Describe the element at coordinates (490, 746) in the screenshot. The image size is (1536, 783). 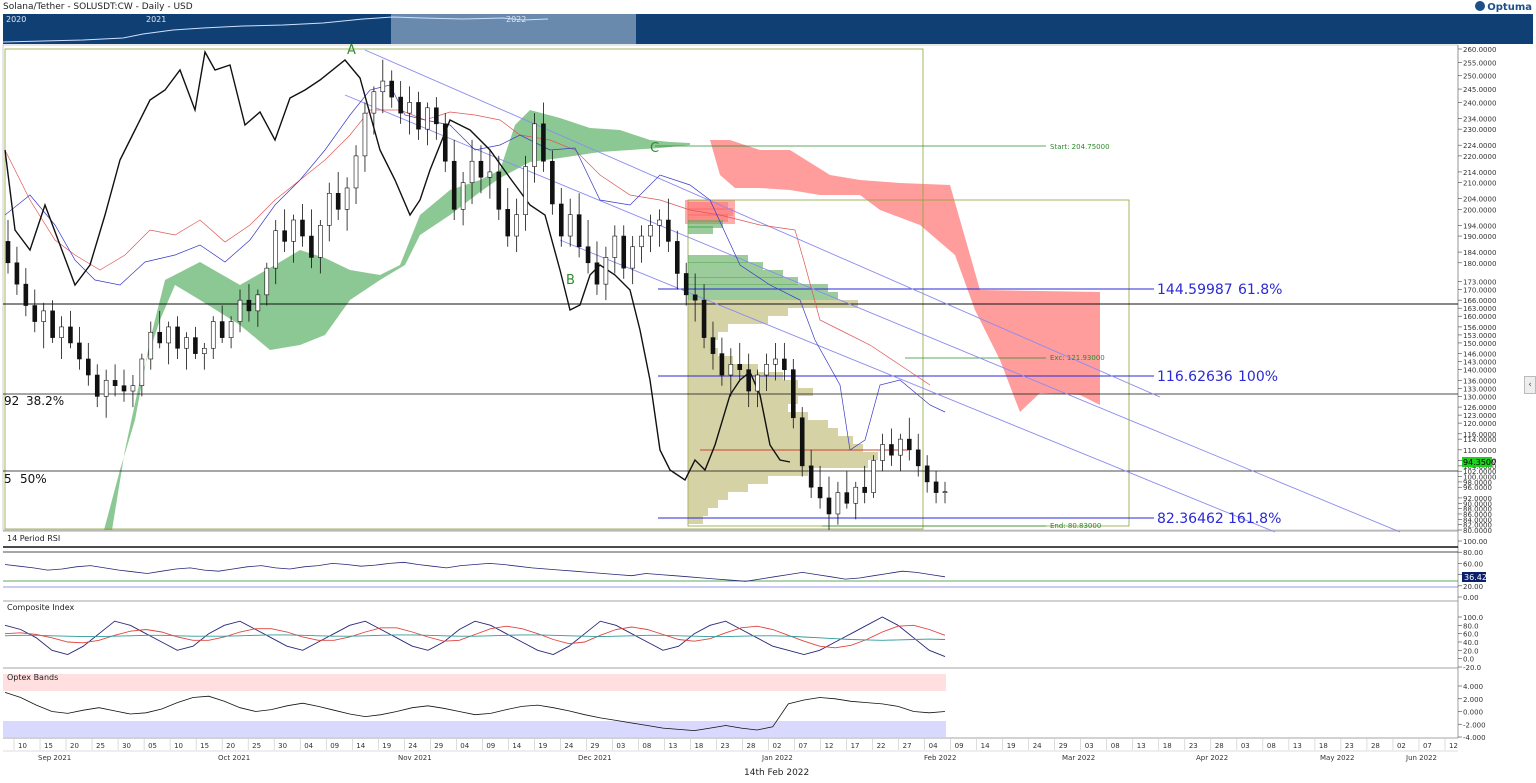
I see `date-tick-label: 09` at that location.